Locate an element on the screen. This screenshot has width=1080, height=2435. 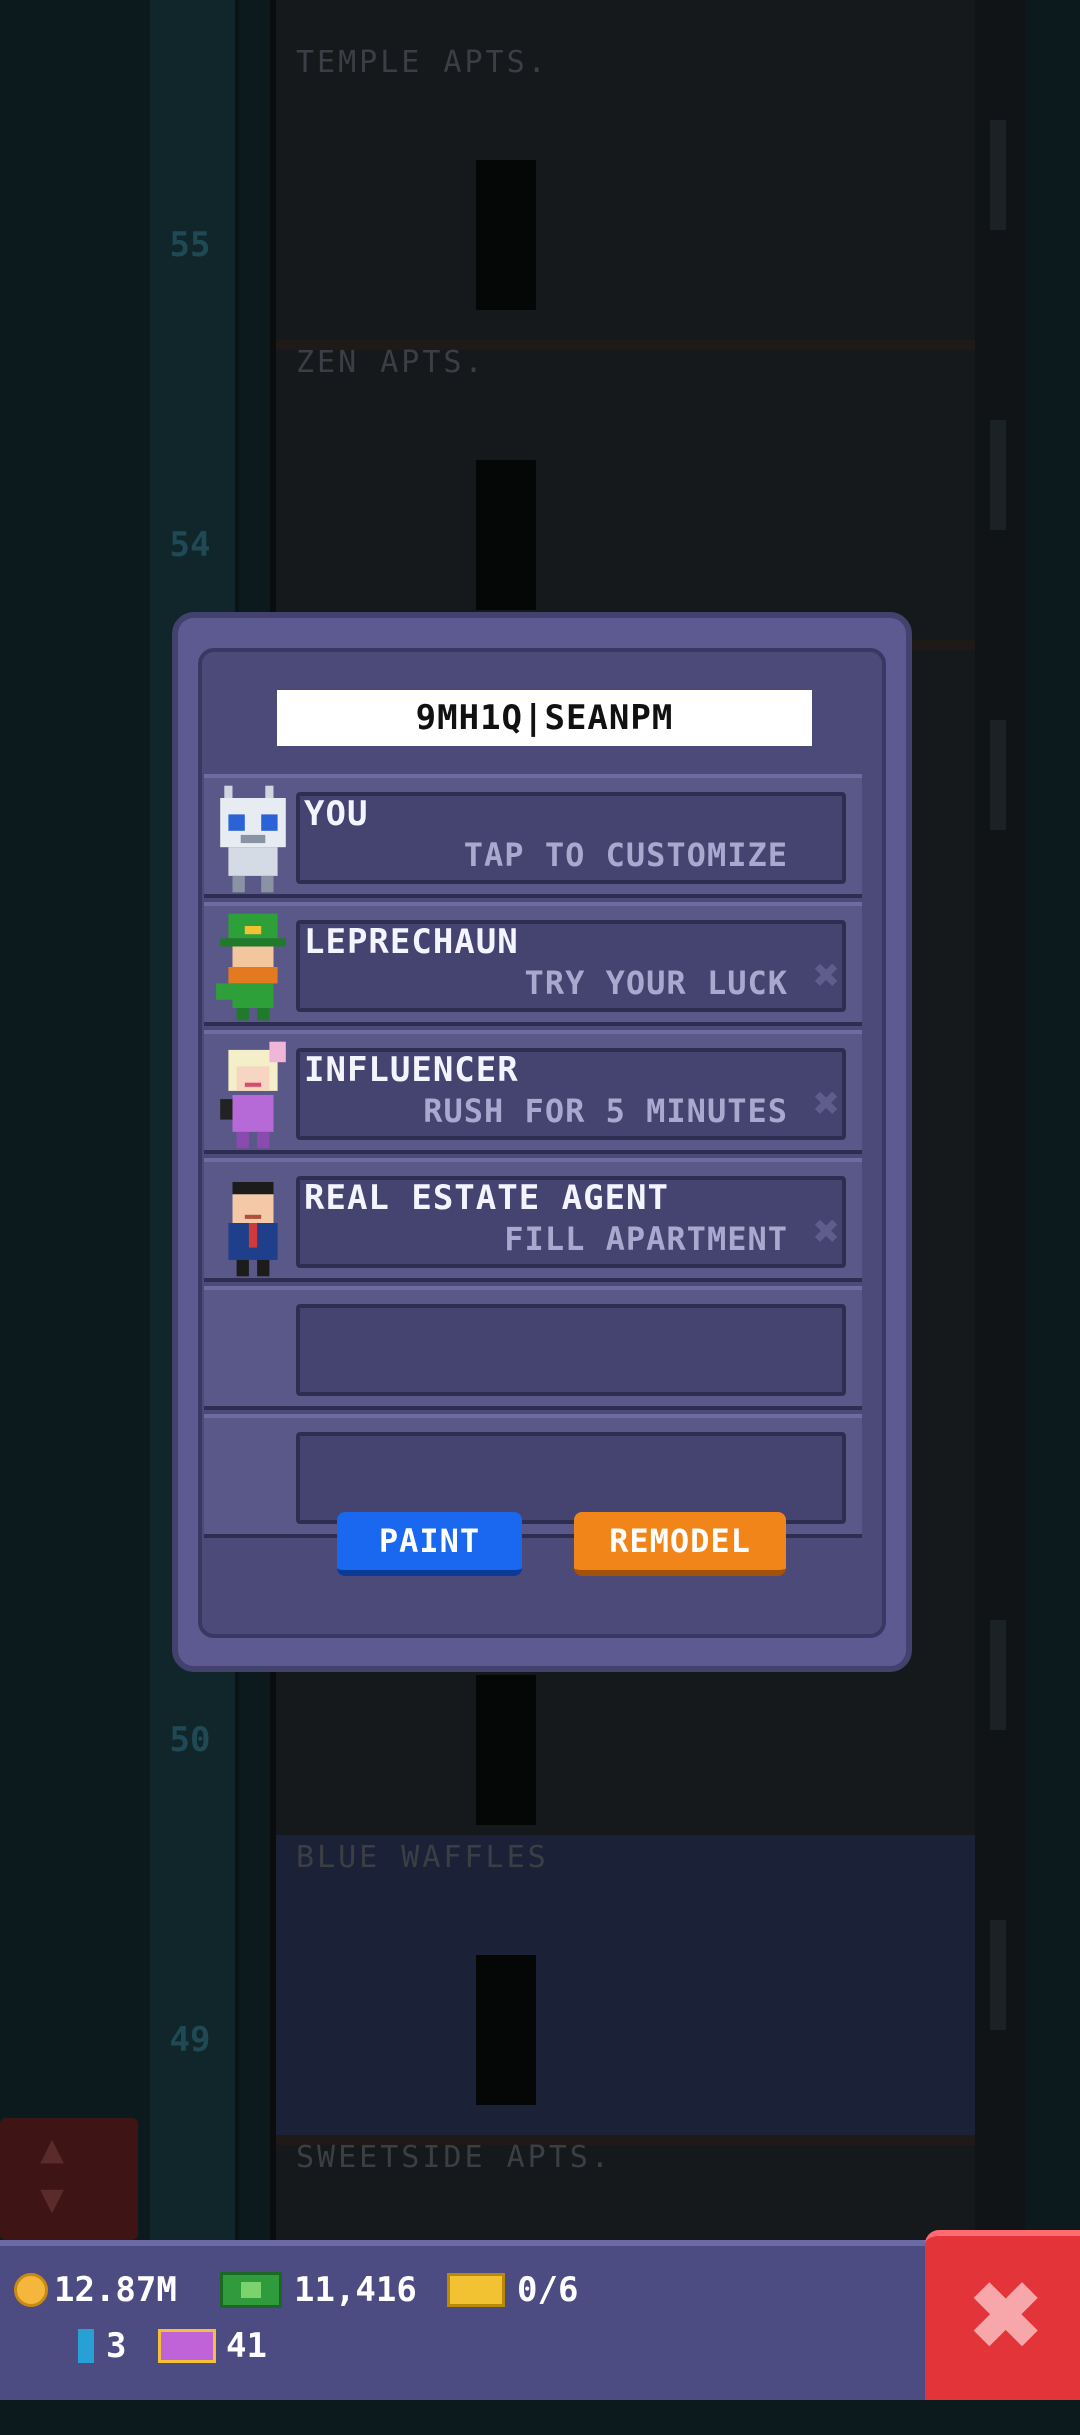
bitizen-icon is located at coordinates (86, 2346).